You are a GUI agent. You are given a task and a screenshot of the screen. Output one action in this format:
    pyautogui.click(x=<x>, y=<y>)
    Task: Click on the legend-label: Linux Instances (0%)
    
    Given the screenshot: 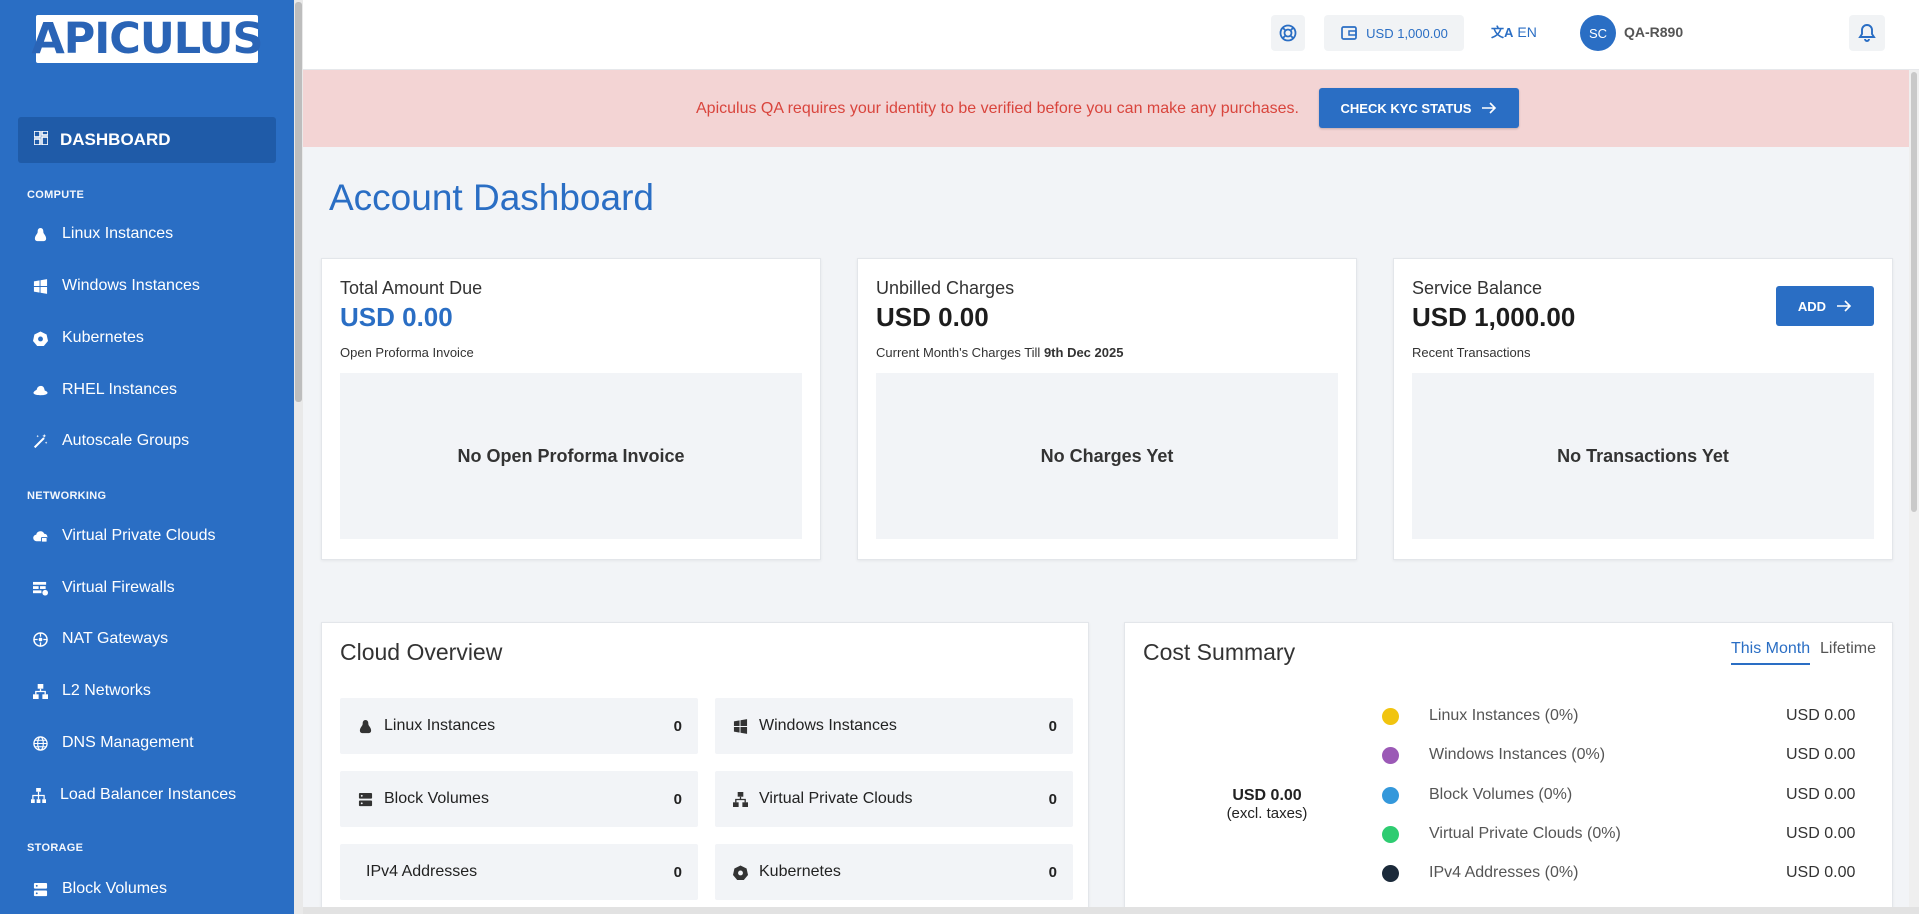 What is the action you would take?
    pyautogui.click(x=1504, y=715)
    